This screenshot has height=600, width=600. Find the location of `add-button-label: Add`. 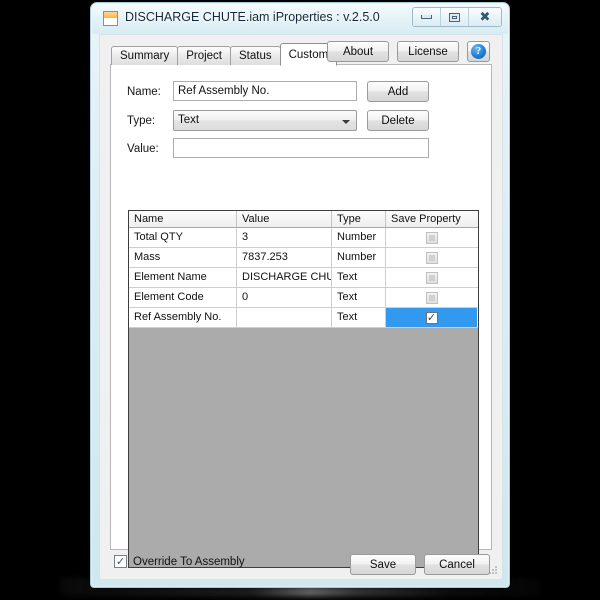

add-button-label: Add is located at coordinates (398, 91).